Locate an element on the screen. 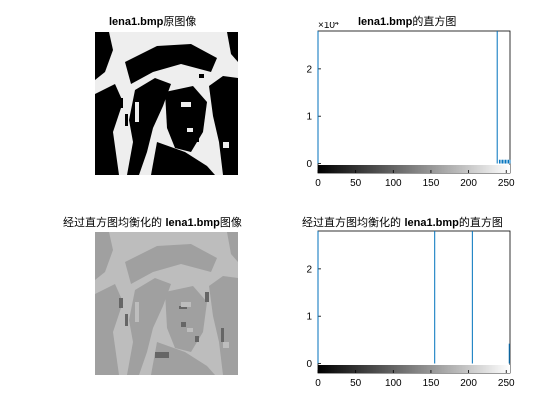  title-original-suffix: 原图像 is located at coordinates (180, 21).